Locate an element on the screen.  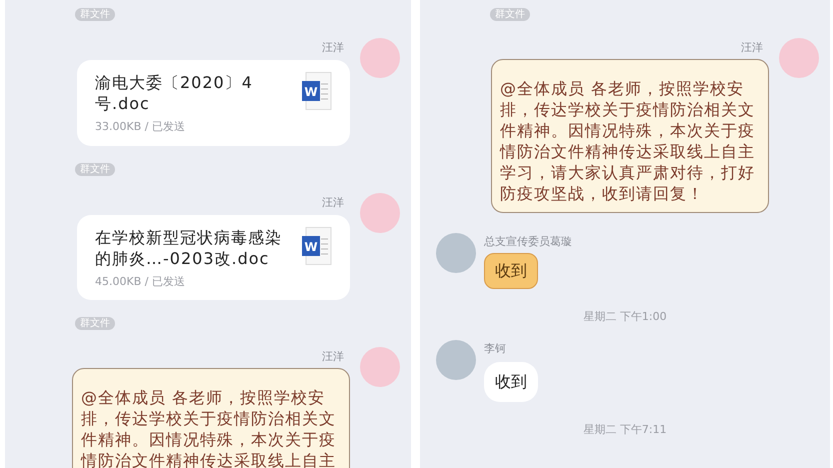
timestamp: 星期二 下午1:00 is located at coordinates (625, 317).